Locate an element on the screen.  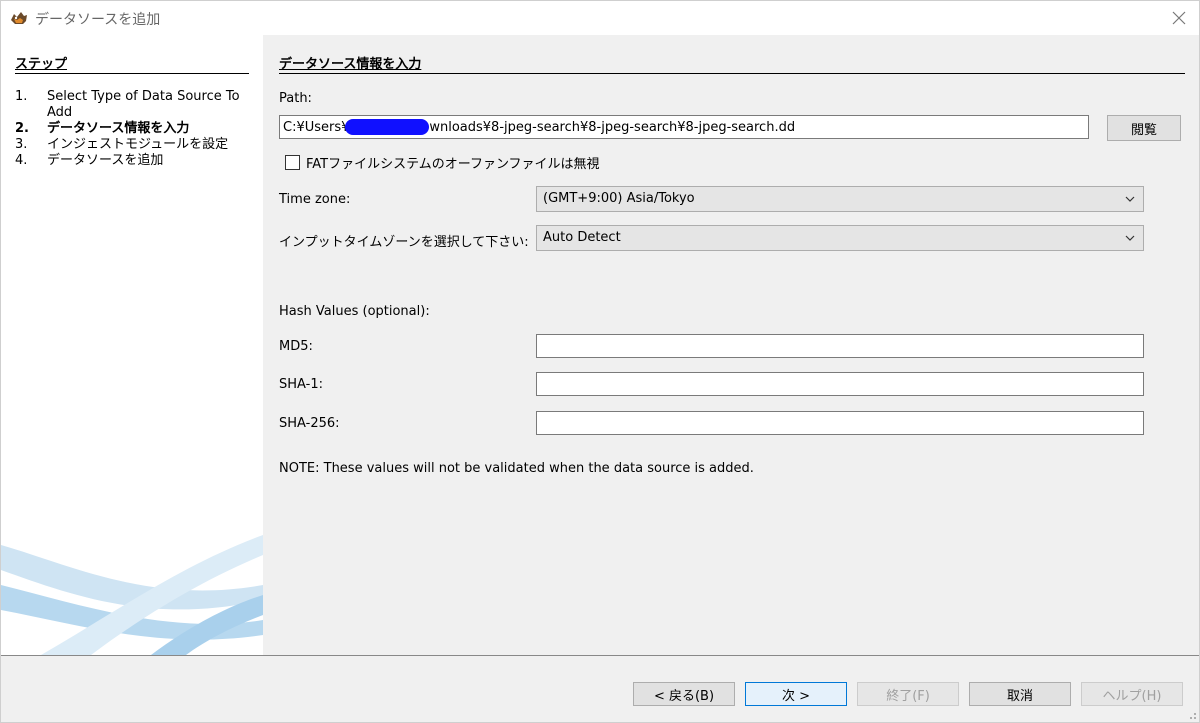
step-item-4: 4. データソースを追加 is located at coordinates (133, 161).